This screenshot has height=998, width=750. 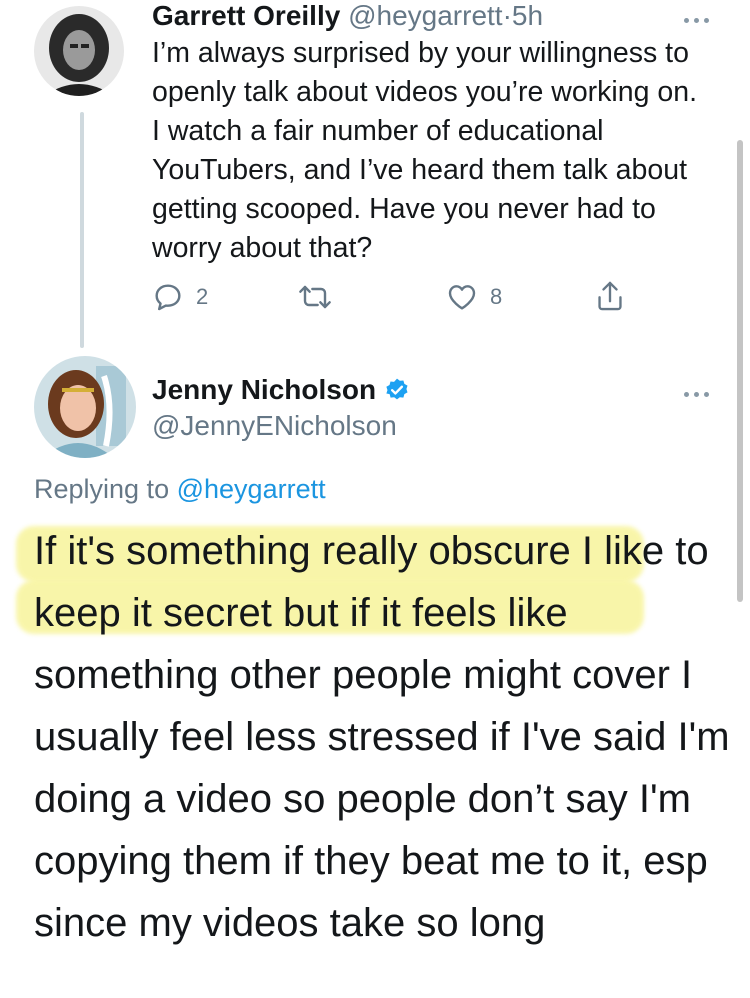 What do you see at coordinates (496, 296) in the screenshot?
I see `tweet1-like-count: 8` at bounding box center [496, 296].